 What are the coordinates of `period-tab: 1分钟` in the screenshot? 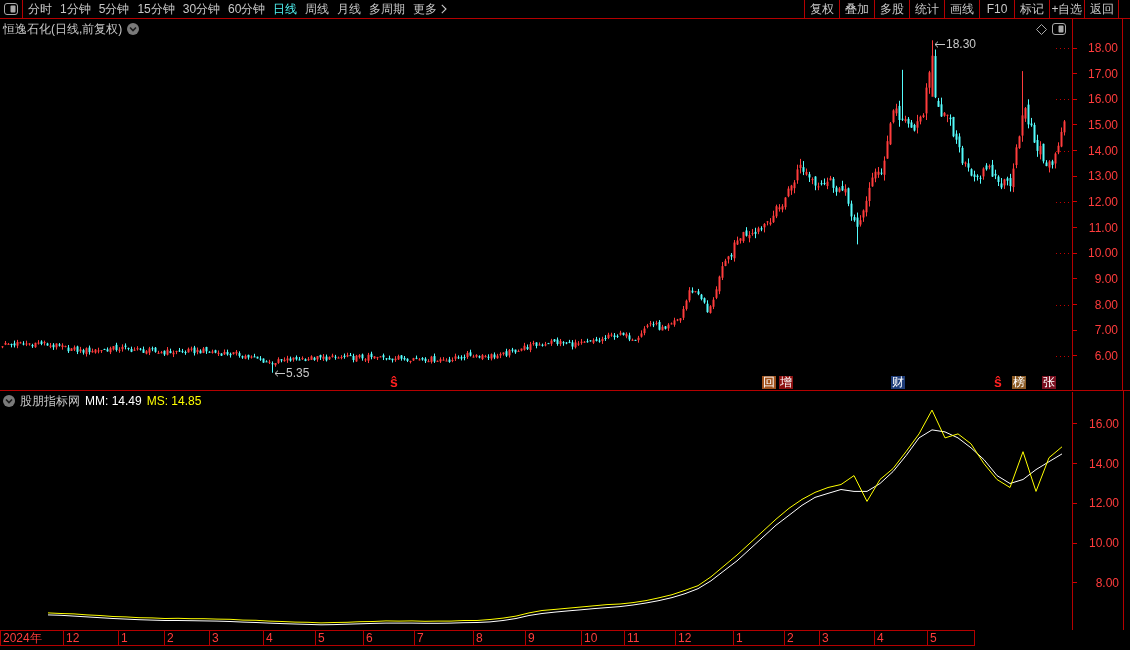 It's located at (75, 9).